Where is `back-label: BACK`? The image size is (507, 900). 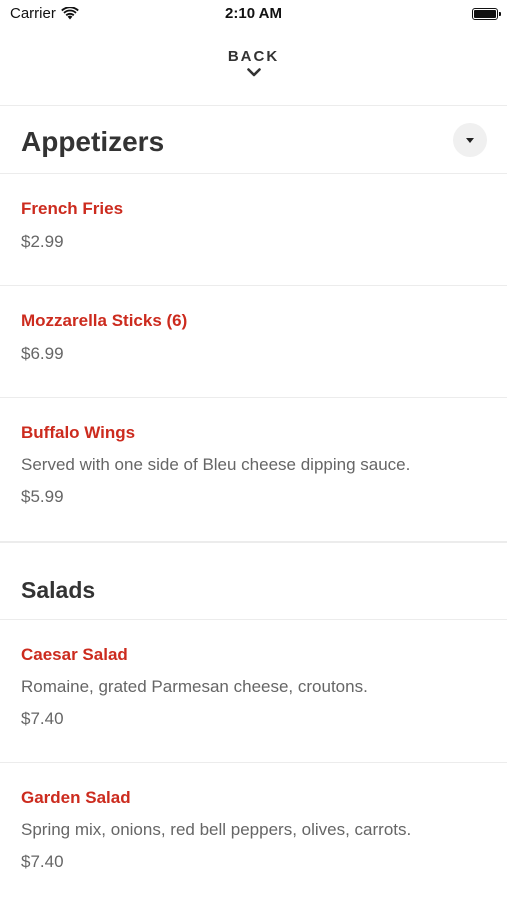
back-label: BACK is located at coordinates (253, 56).